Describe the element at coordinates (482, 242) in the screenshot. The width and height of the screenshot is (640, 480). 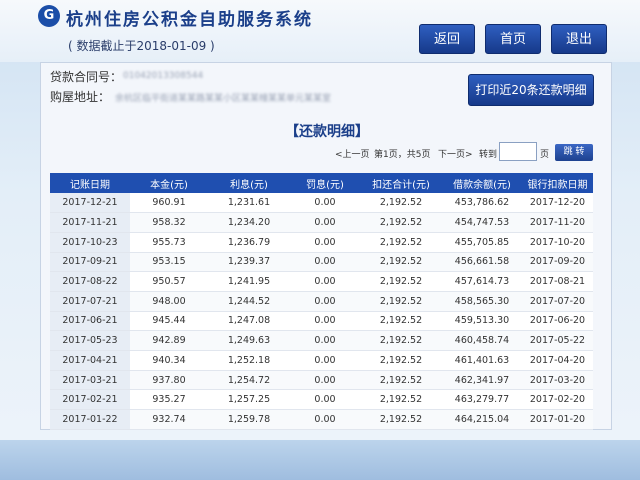
I see `loan-balance-cell: 455,705.85` at that location.